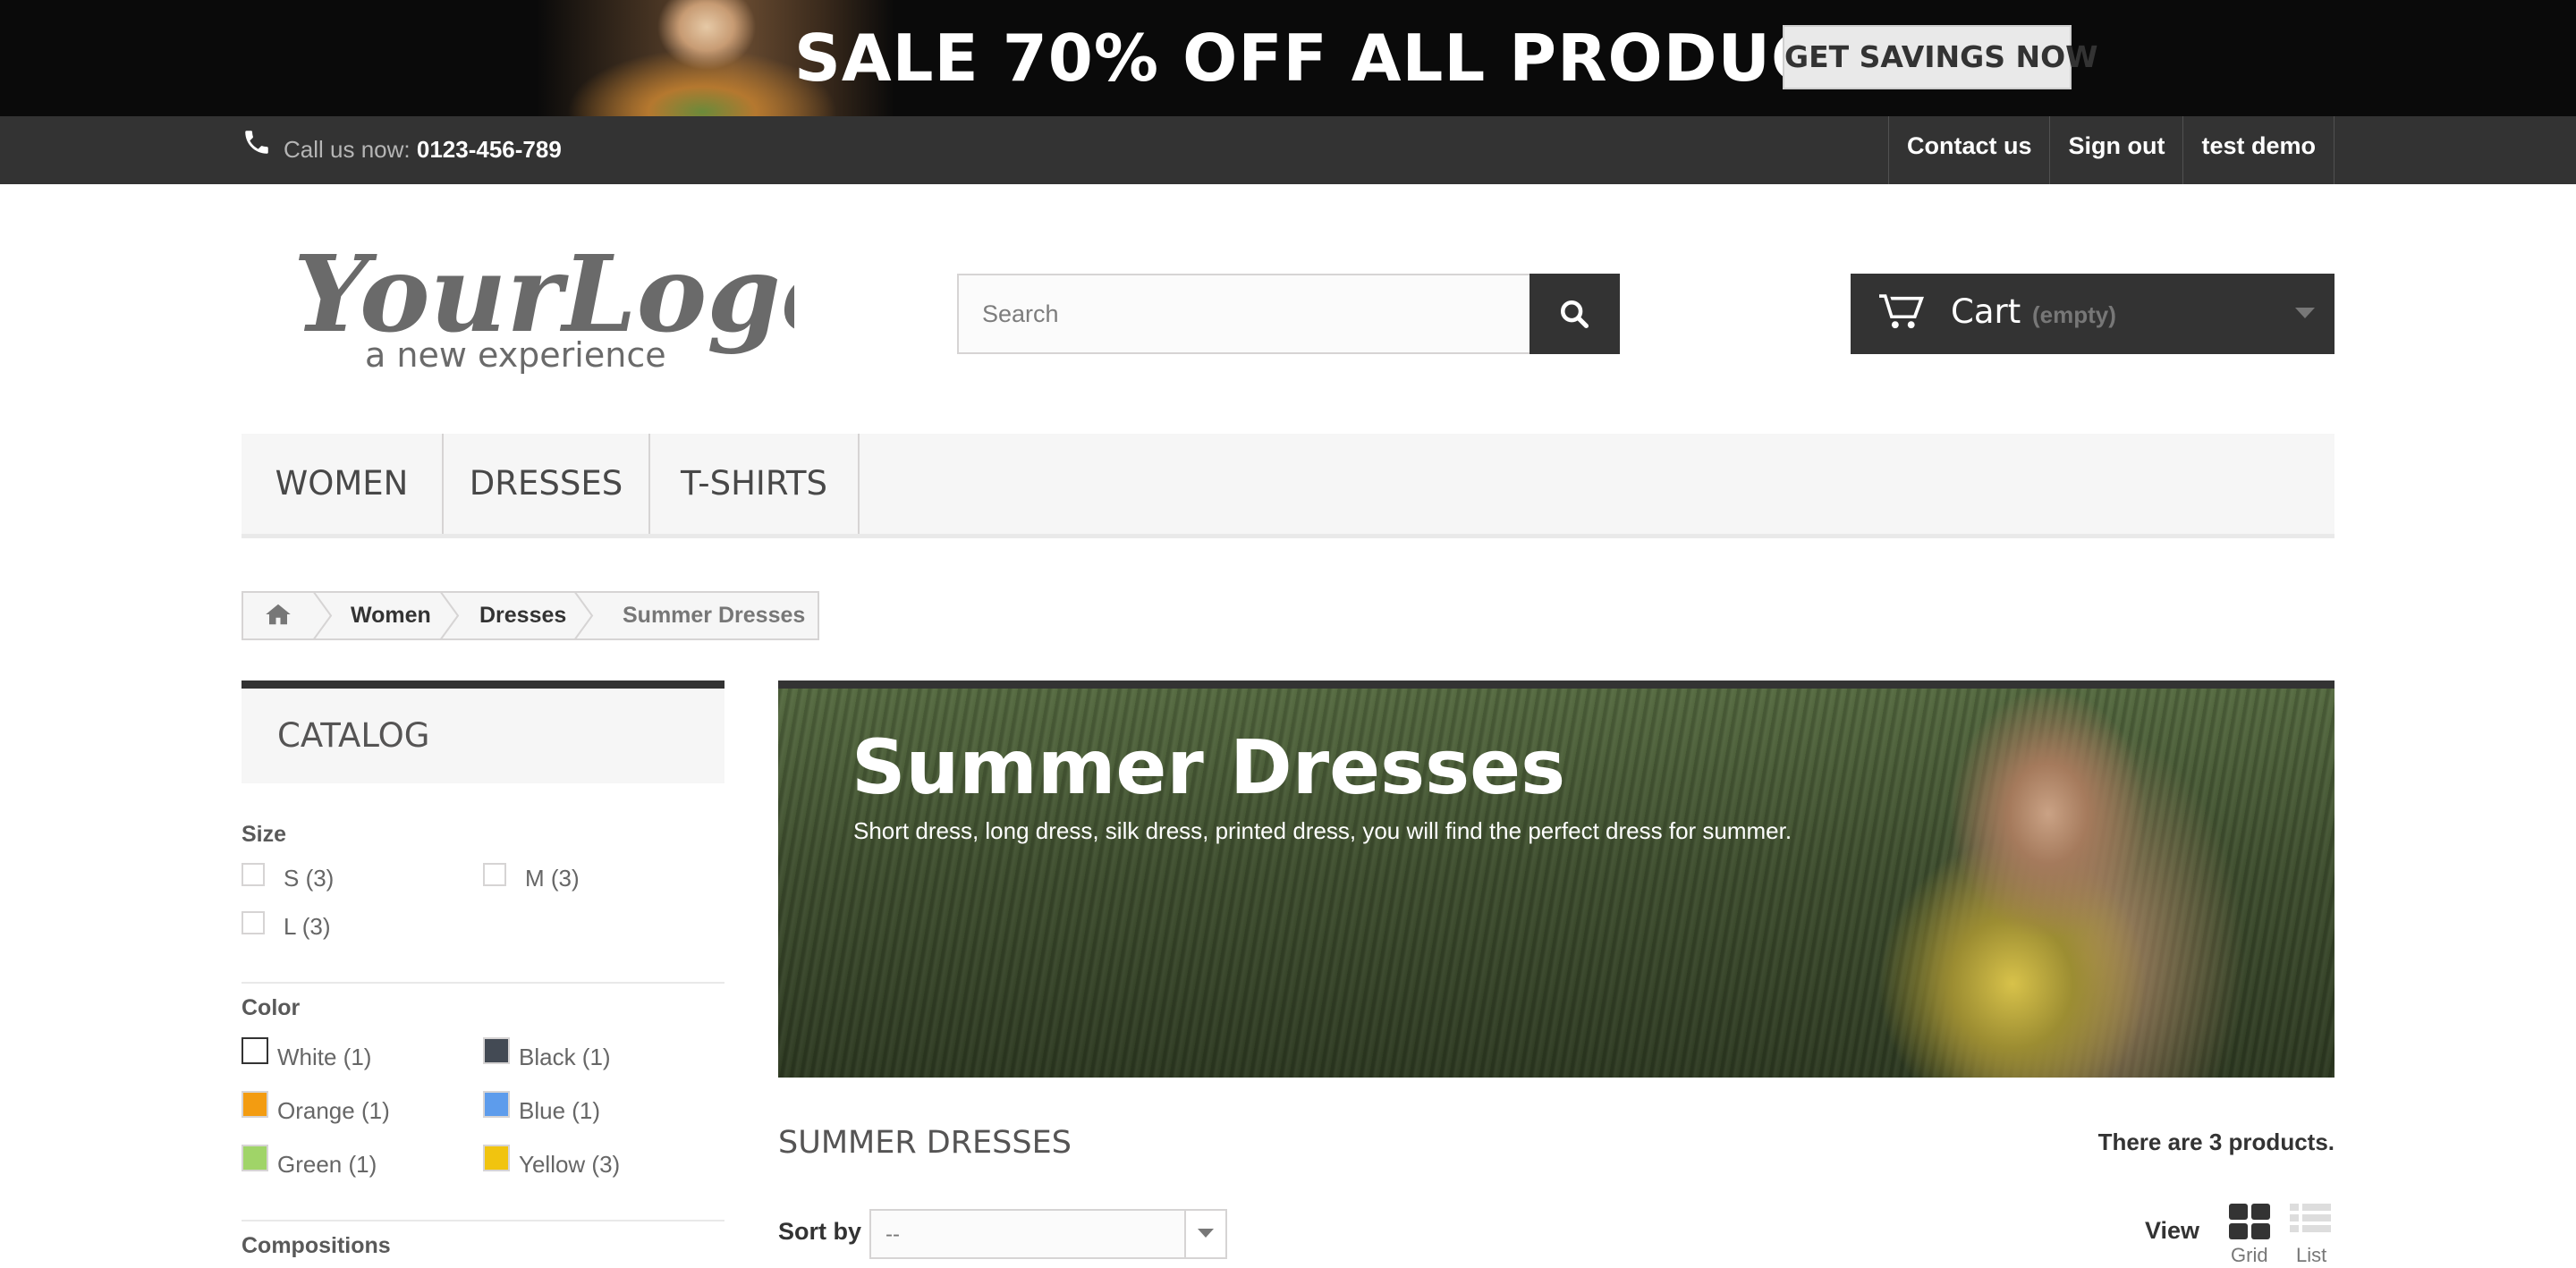 This screenshot has height=1268, width=2576. What do you see at coordinates (2074, 314) in the screenshot?
I see `cart-status: (empty)` at bounding box center [2074, 314].